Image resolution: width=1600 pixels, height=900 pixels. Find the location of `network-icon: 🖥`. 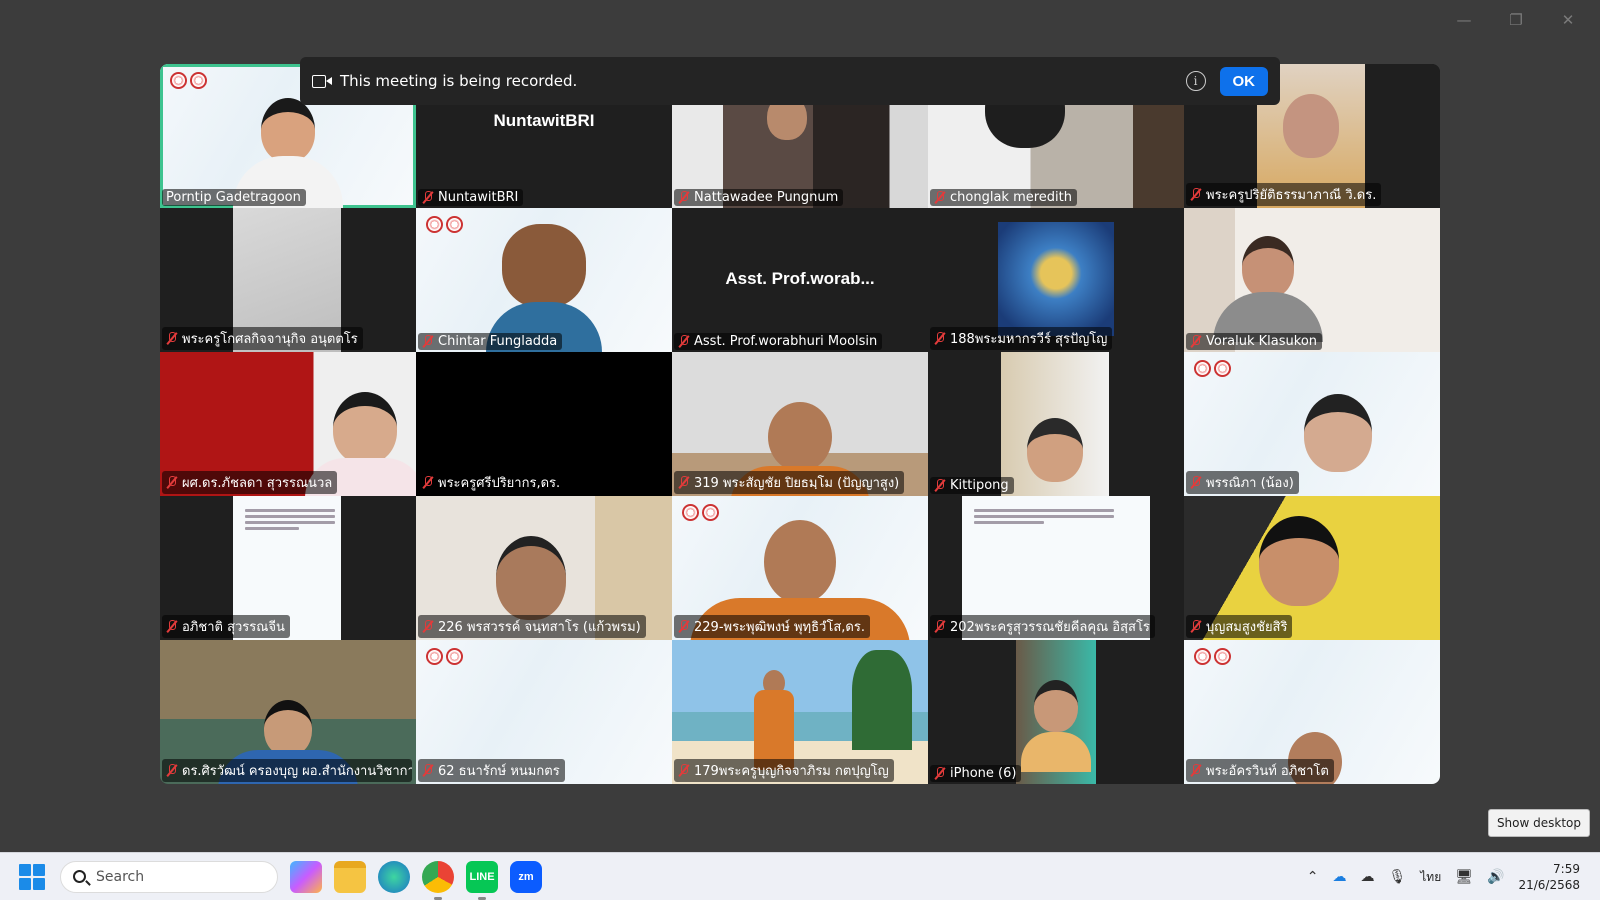

network-icon: 🖥 is located at coordinates (1464, 877).